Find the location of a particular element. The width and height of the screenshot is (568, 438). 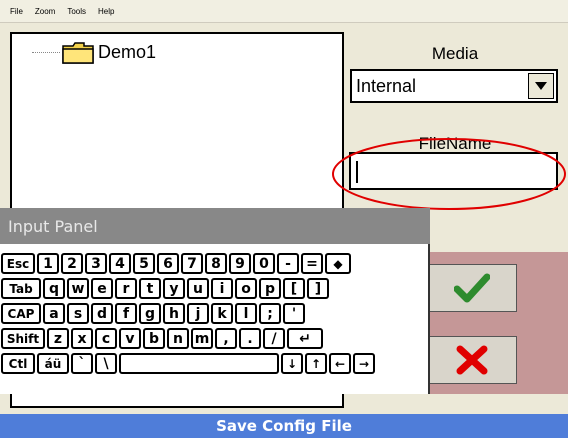

cancel-button is located at coordinates (472, 360).